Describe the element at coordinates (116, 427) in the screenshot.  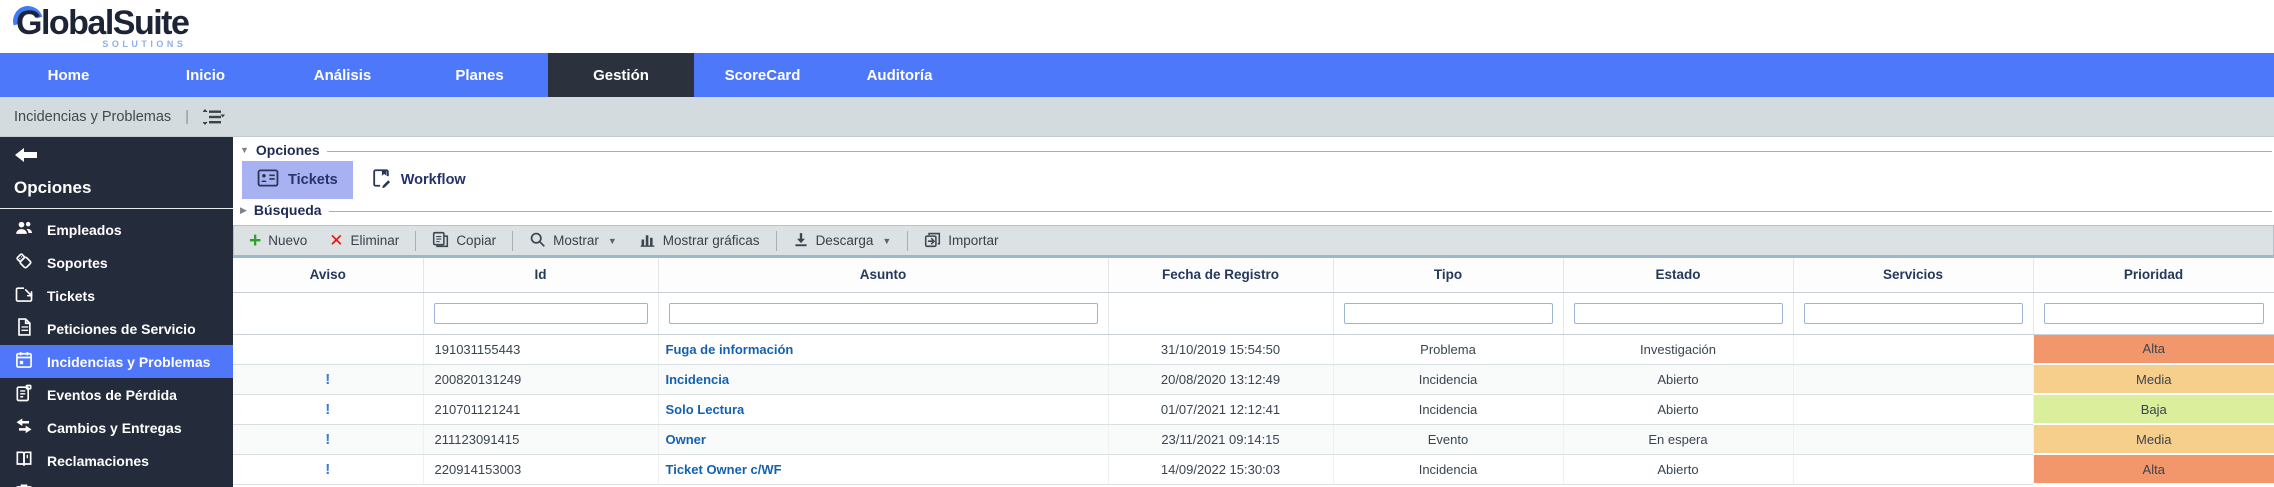
I see `sidebar-item-cambios: Cambios y Entregas` at that location.